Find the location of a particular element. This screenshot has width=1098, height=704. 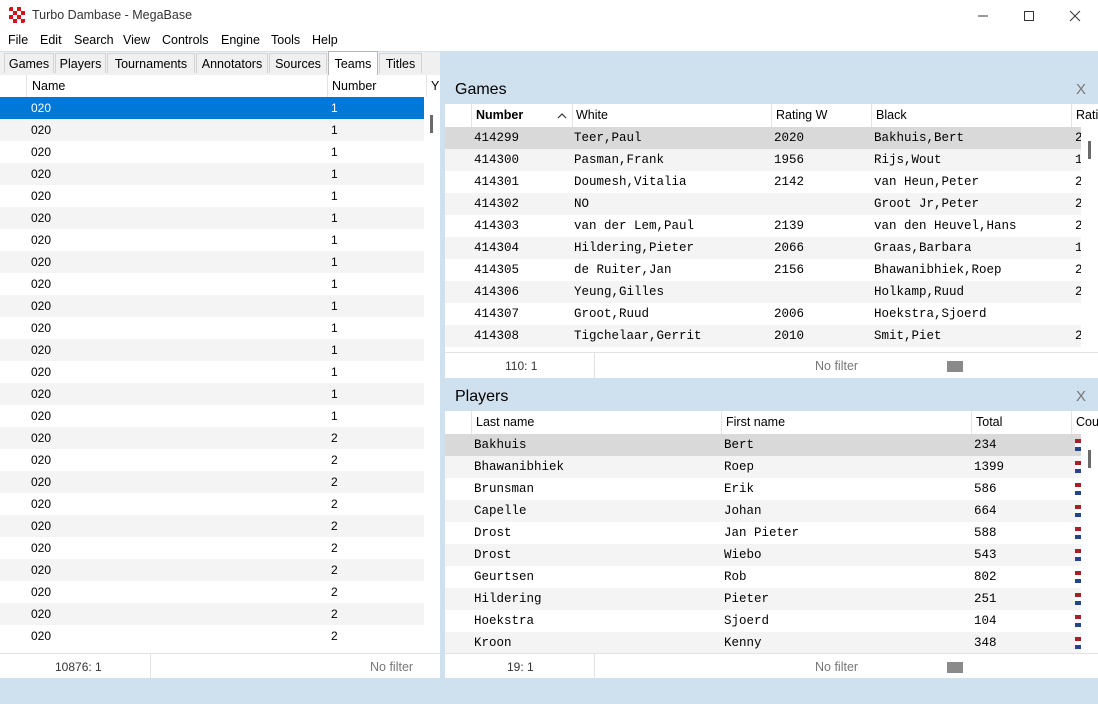

column-header-rating-w: Rating W is located at coordinates (801, 115).